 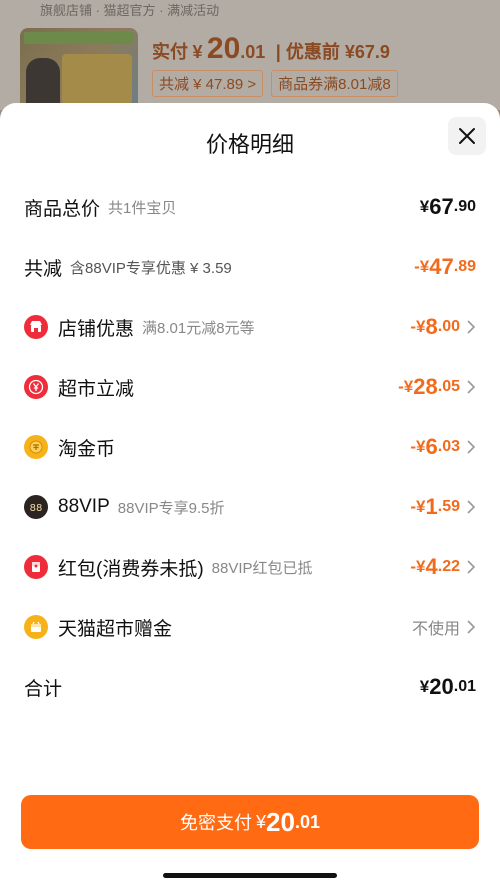 I want to click on amount-dec: .90, so click(x=464, y=206).